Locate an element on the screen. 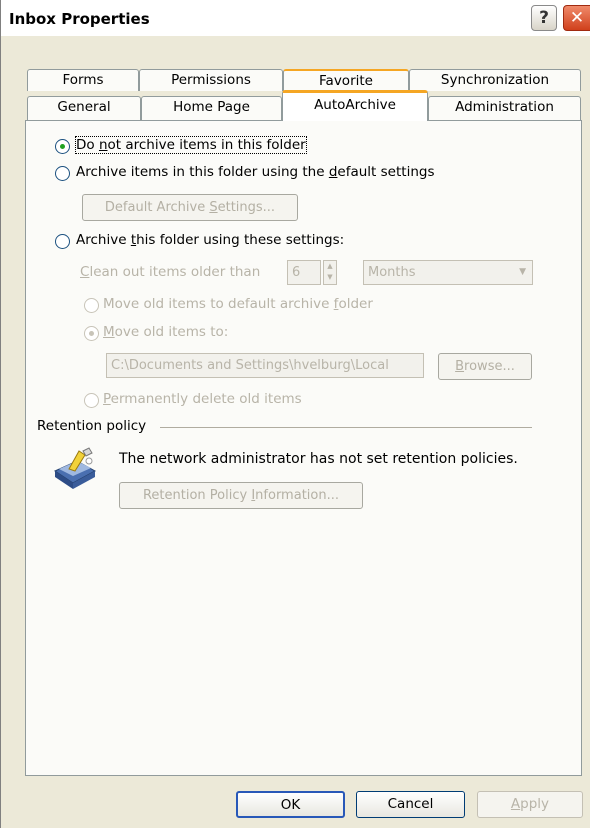  archive-path-input: C:\Documents and Settings\hvelburg\Local is located at coordinates (265, 365).